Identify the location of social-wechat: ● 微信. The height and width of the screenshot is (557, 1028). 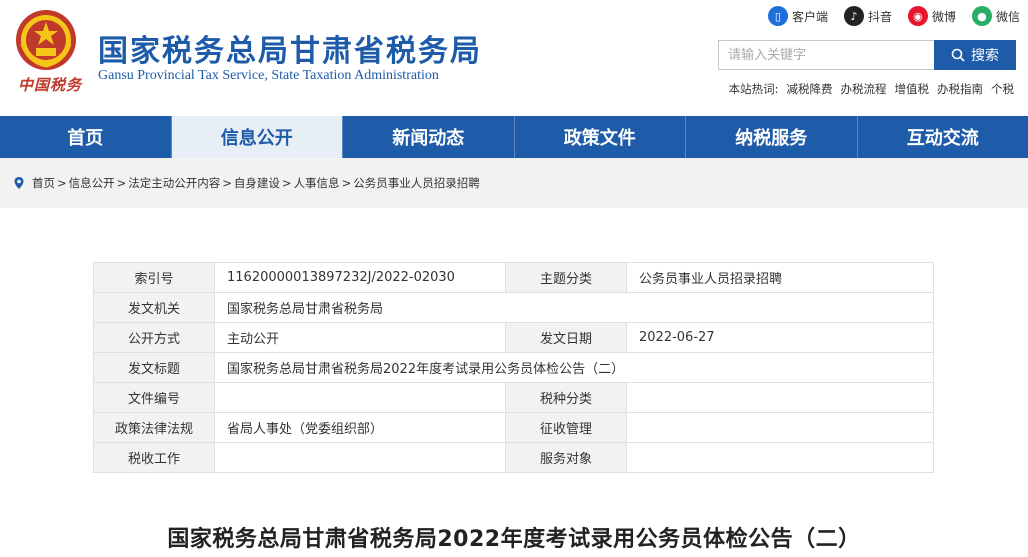
(995, 16).